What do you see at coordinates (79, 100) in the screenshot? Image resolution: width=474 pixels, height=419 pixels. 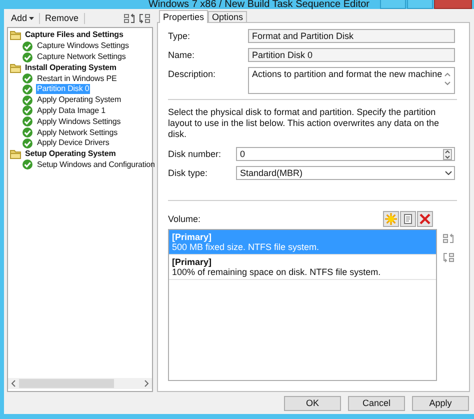 I see `tree-item: Apply Operating System` at bounding box center [79, 100].